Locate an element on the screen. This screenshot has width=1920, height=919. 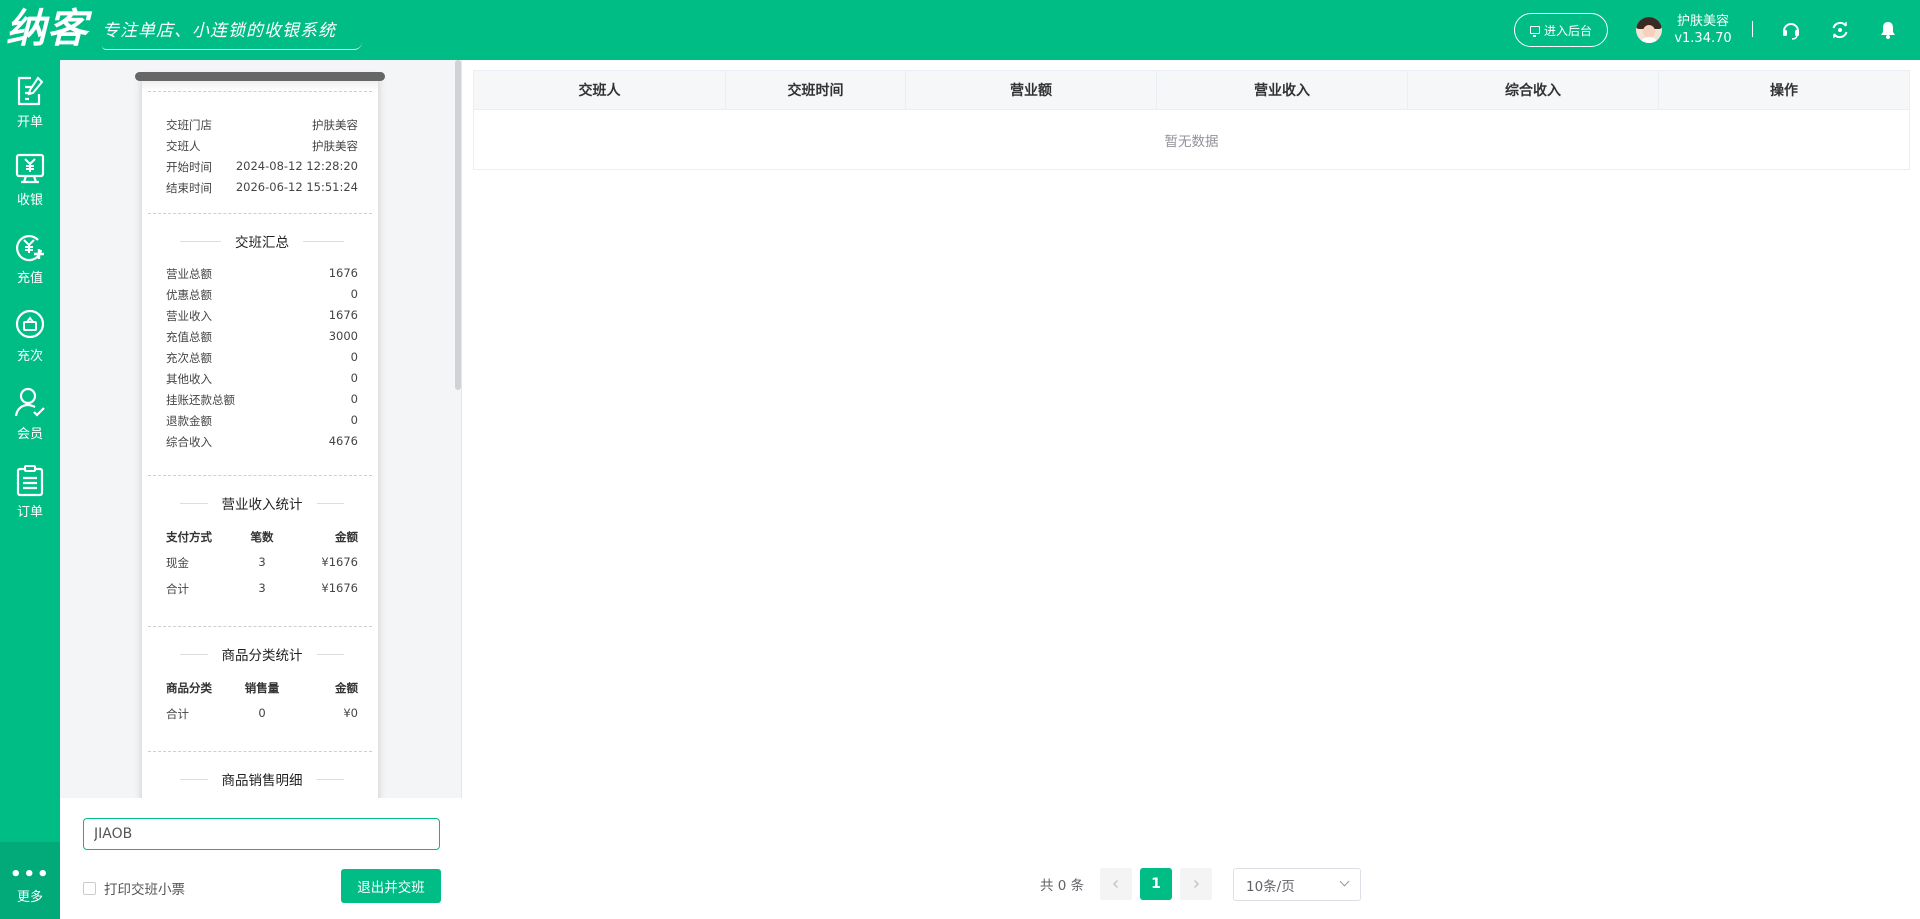
column-header: 综合收入 is located at coordinates (1533, 90).